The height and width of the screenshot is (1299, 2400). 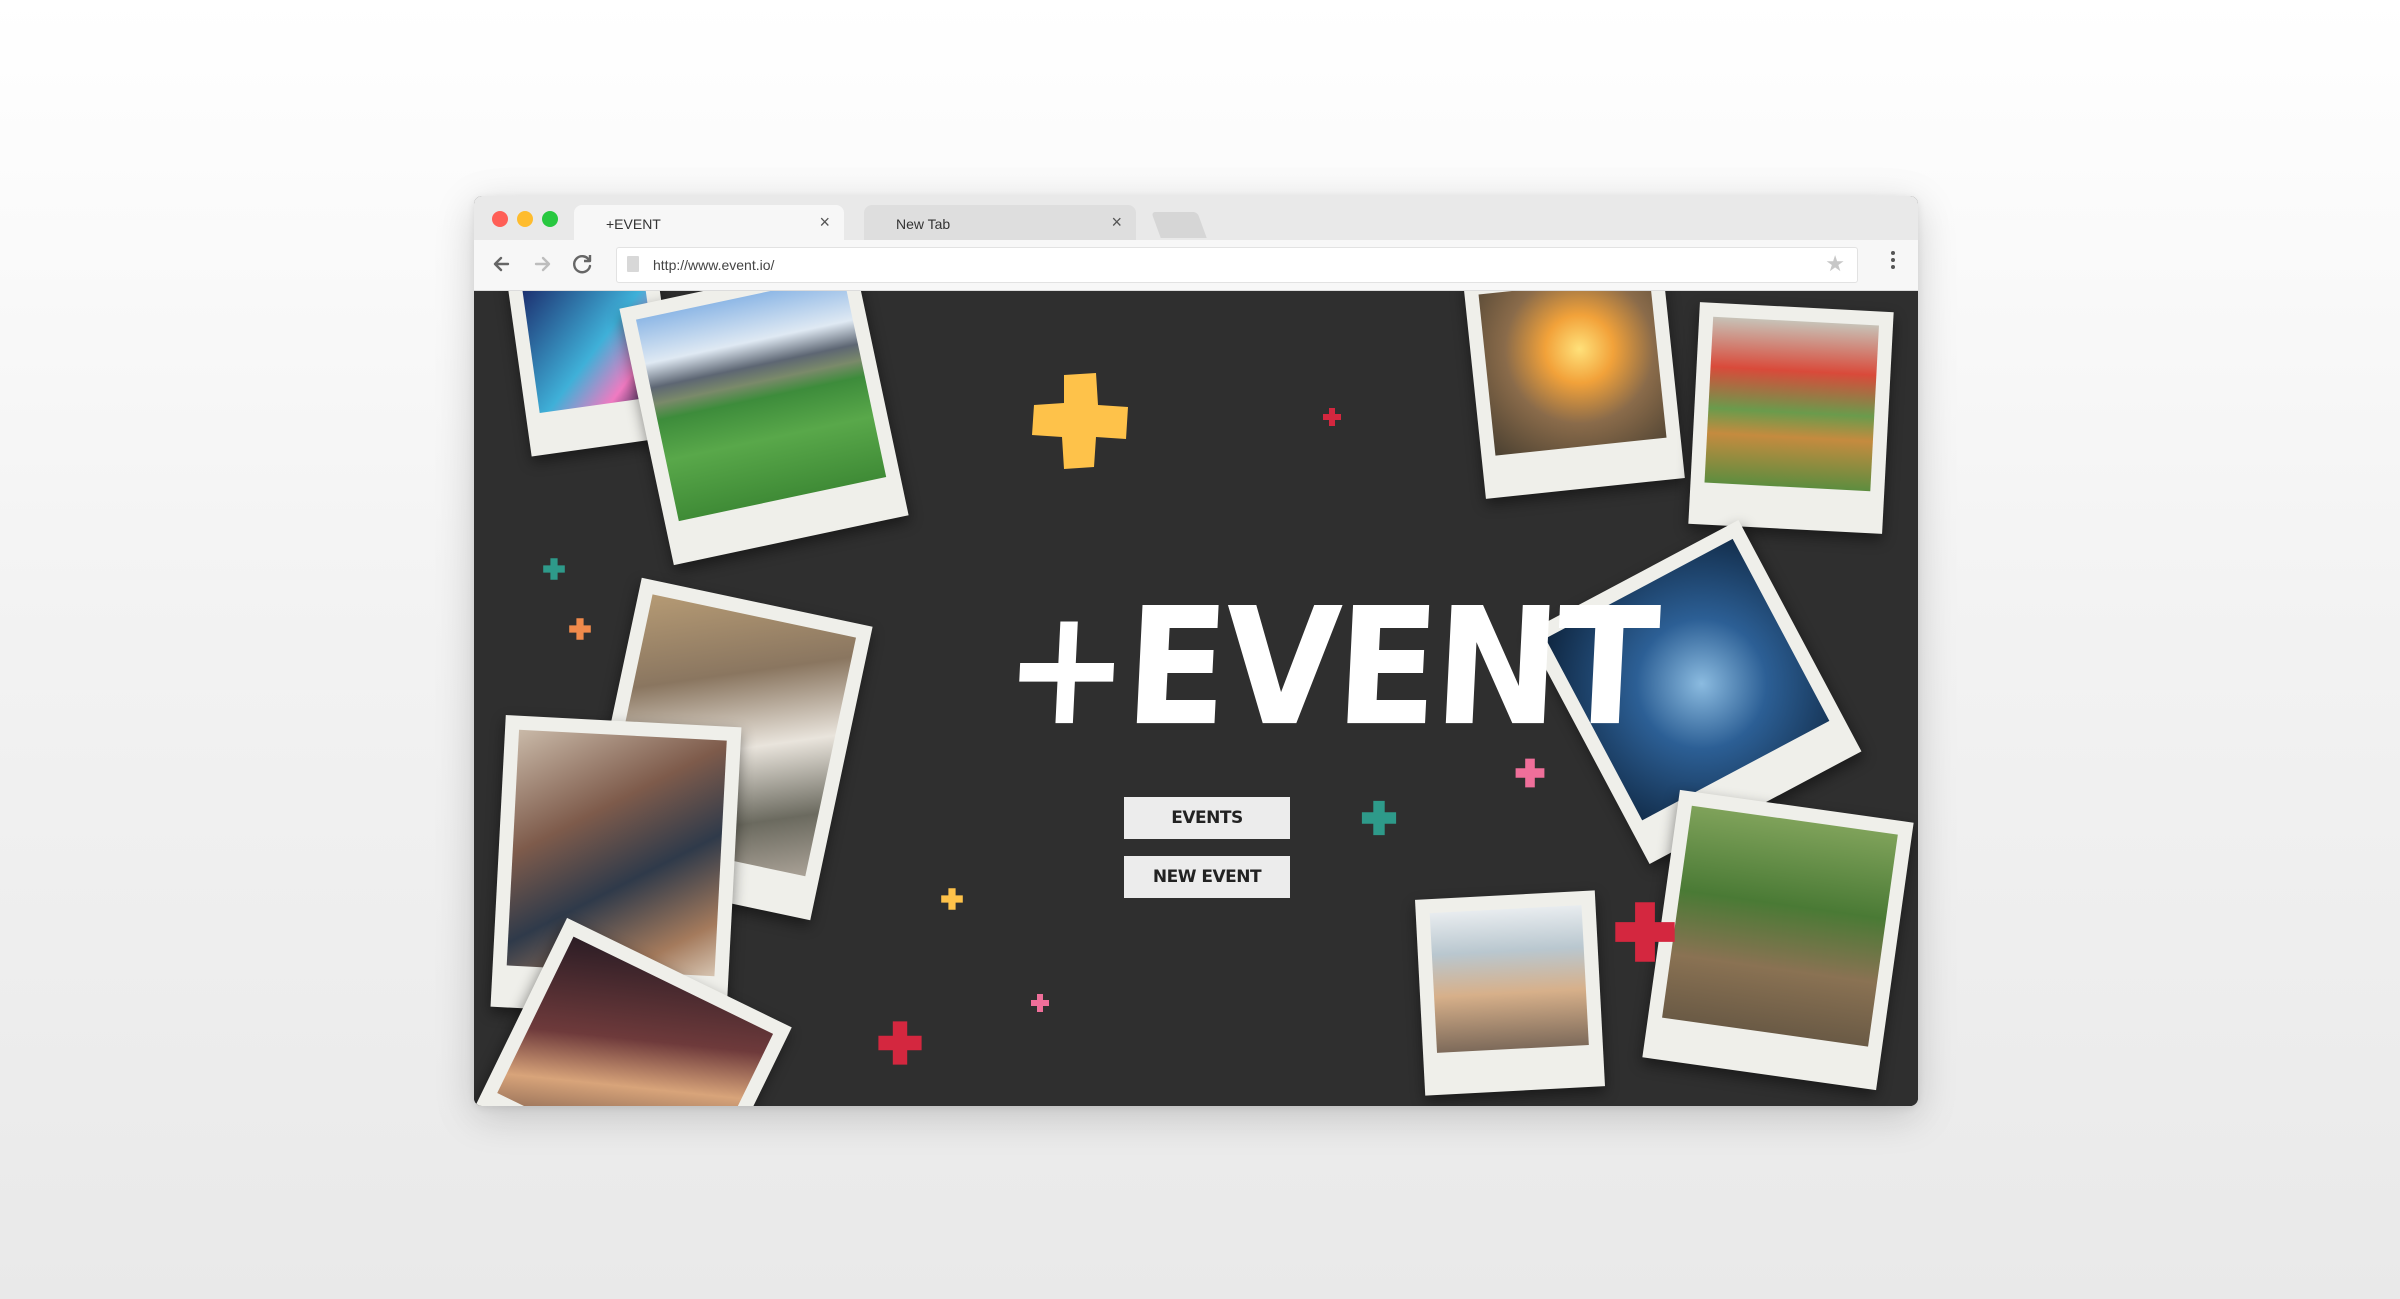 What do you see at coordinates (1791, 418) in the screenshot?
I see `photo-golden-retriever` at bounding box center [1791, 418].